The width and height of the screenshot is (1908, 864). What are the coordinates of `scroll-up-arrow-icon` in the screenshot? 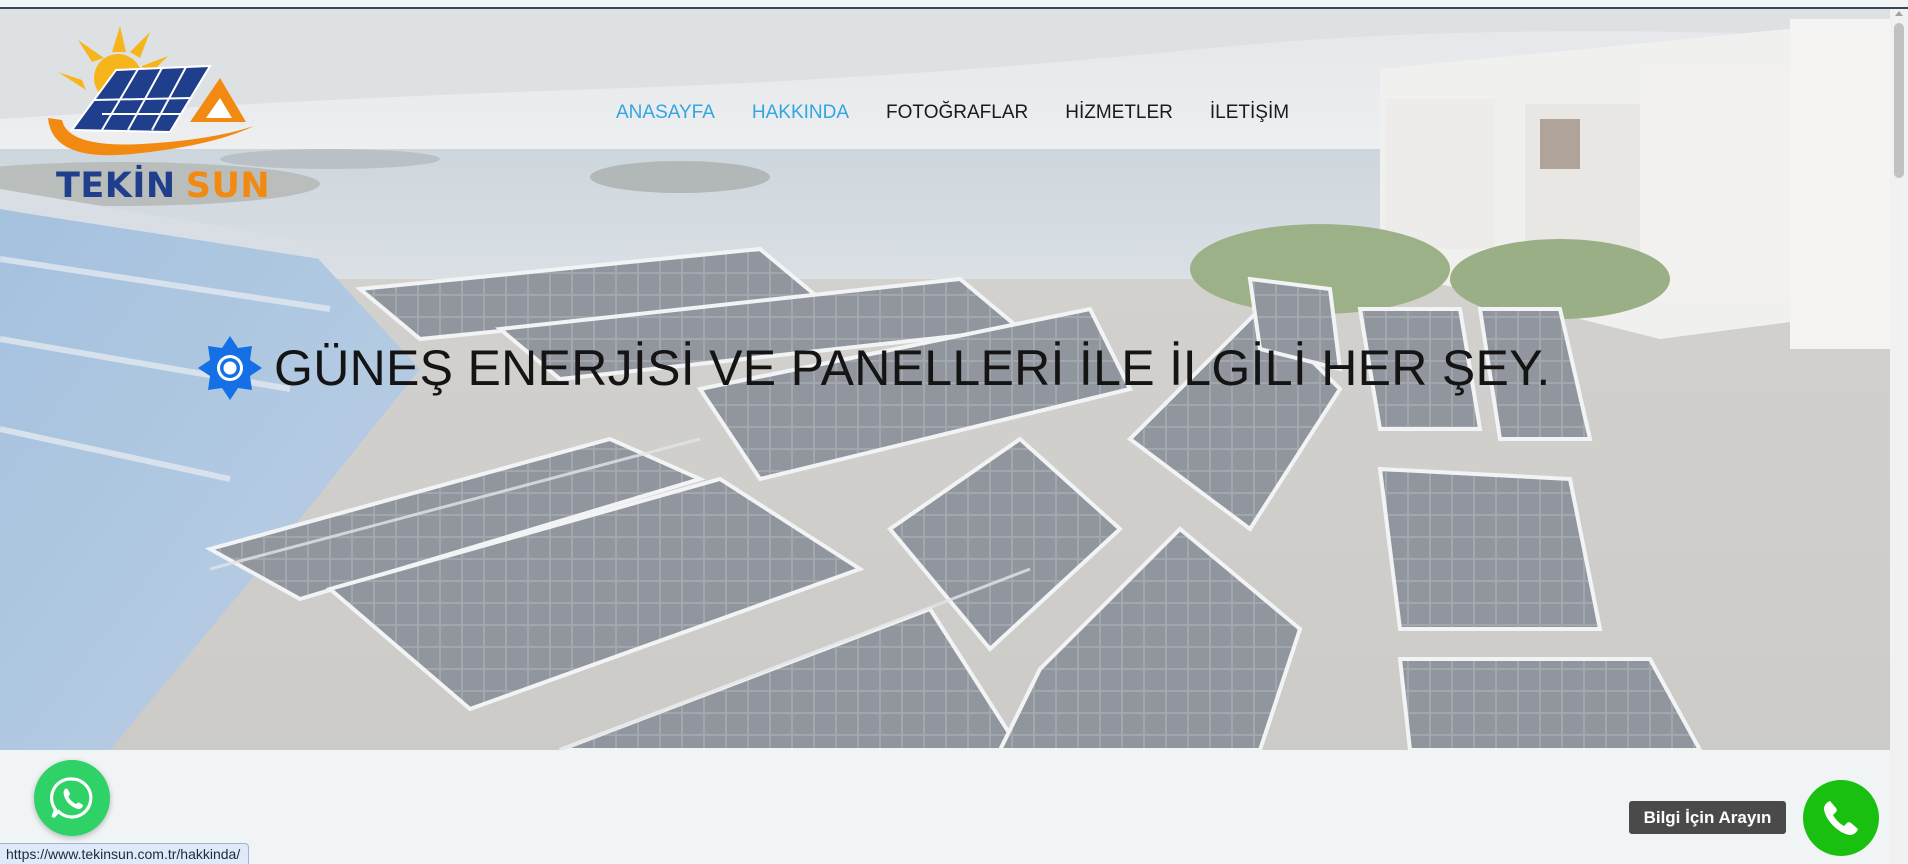 It's located at (1899, 13).